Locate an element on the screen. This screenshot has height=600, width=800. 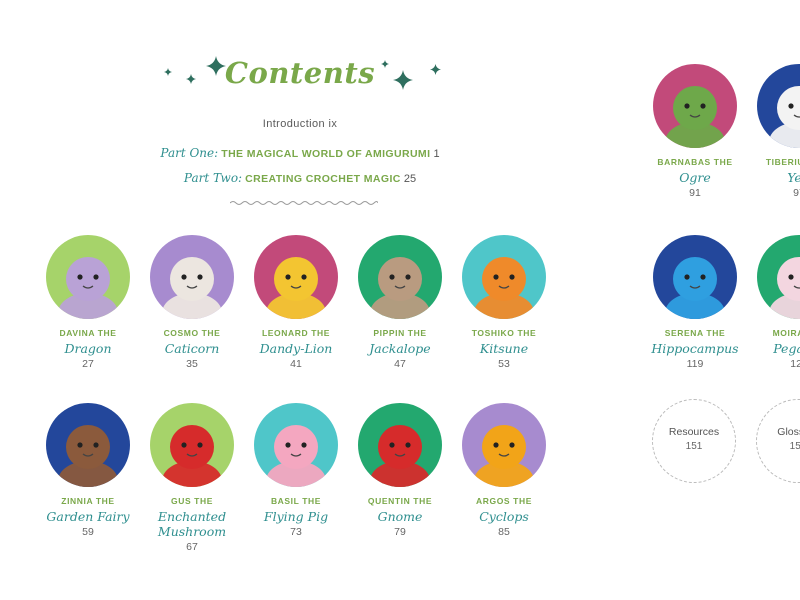
character-name: Garden Fairy is located at coordinates (88, 516).